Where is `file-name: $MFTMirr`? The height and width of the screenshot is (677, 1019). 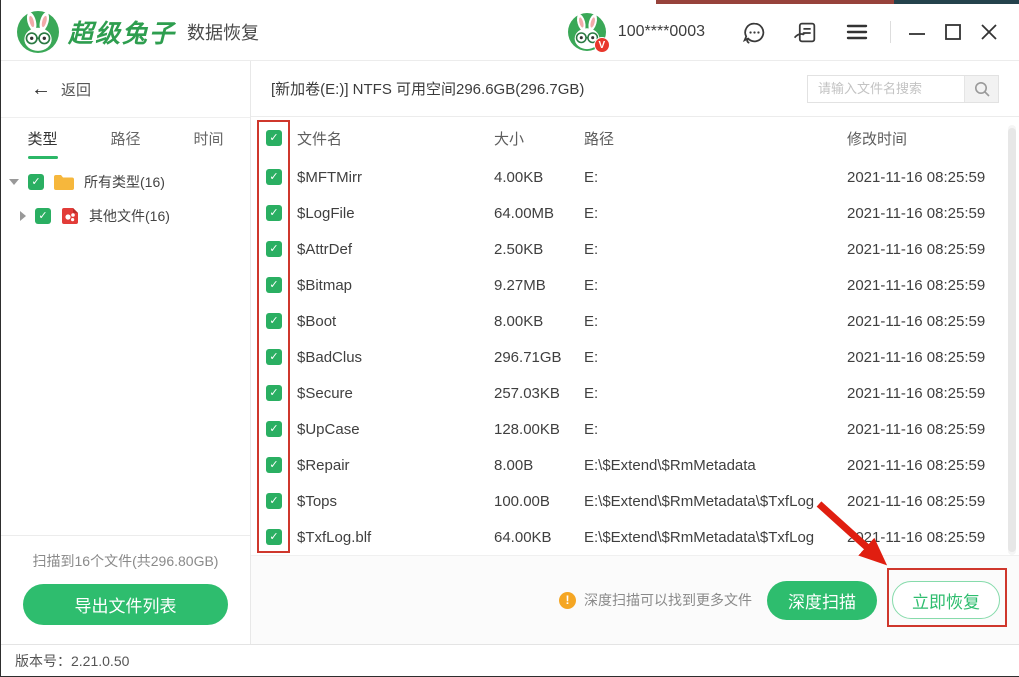 file-name: $MFTMirr is located at coordinates (329, 177).